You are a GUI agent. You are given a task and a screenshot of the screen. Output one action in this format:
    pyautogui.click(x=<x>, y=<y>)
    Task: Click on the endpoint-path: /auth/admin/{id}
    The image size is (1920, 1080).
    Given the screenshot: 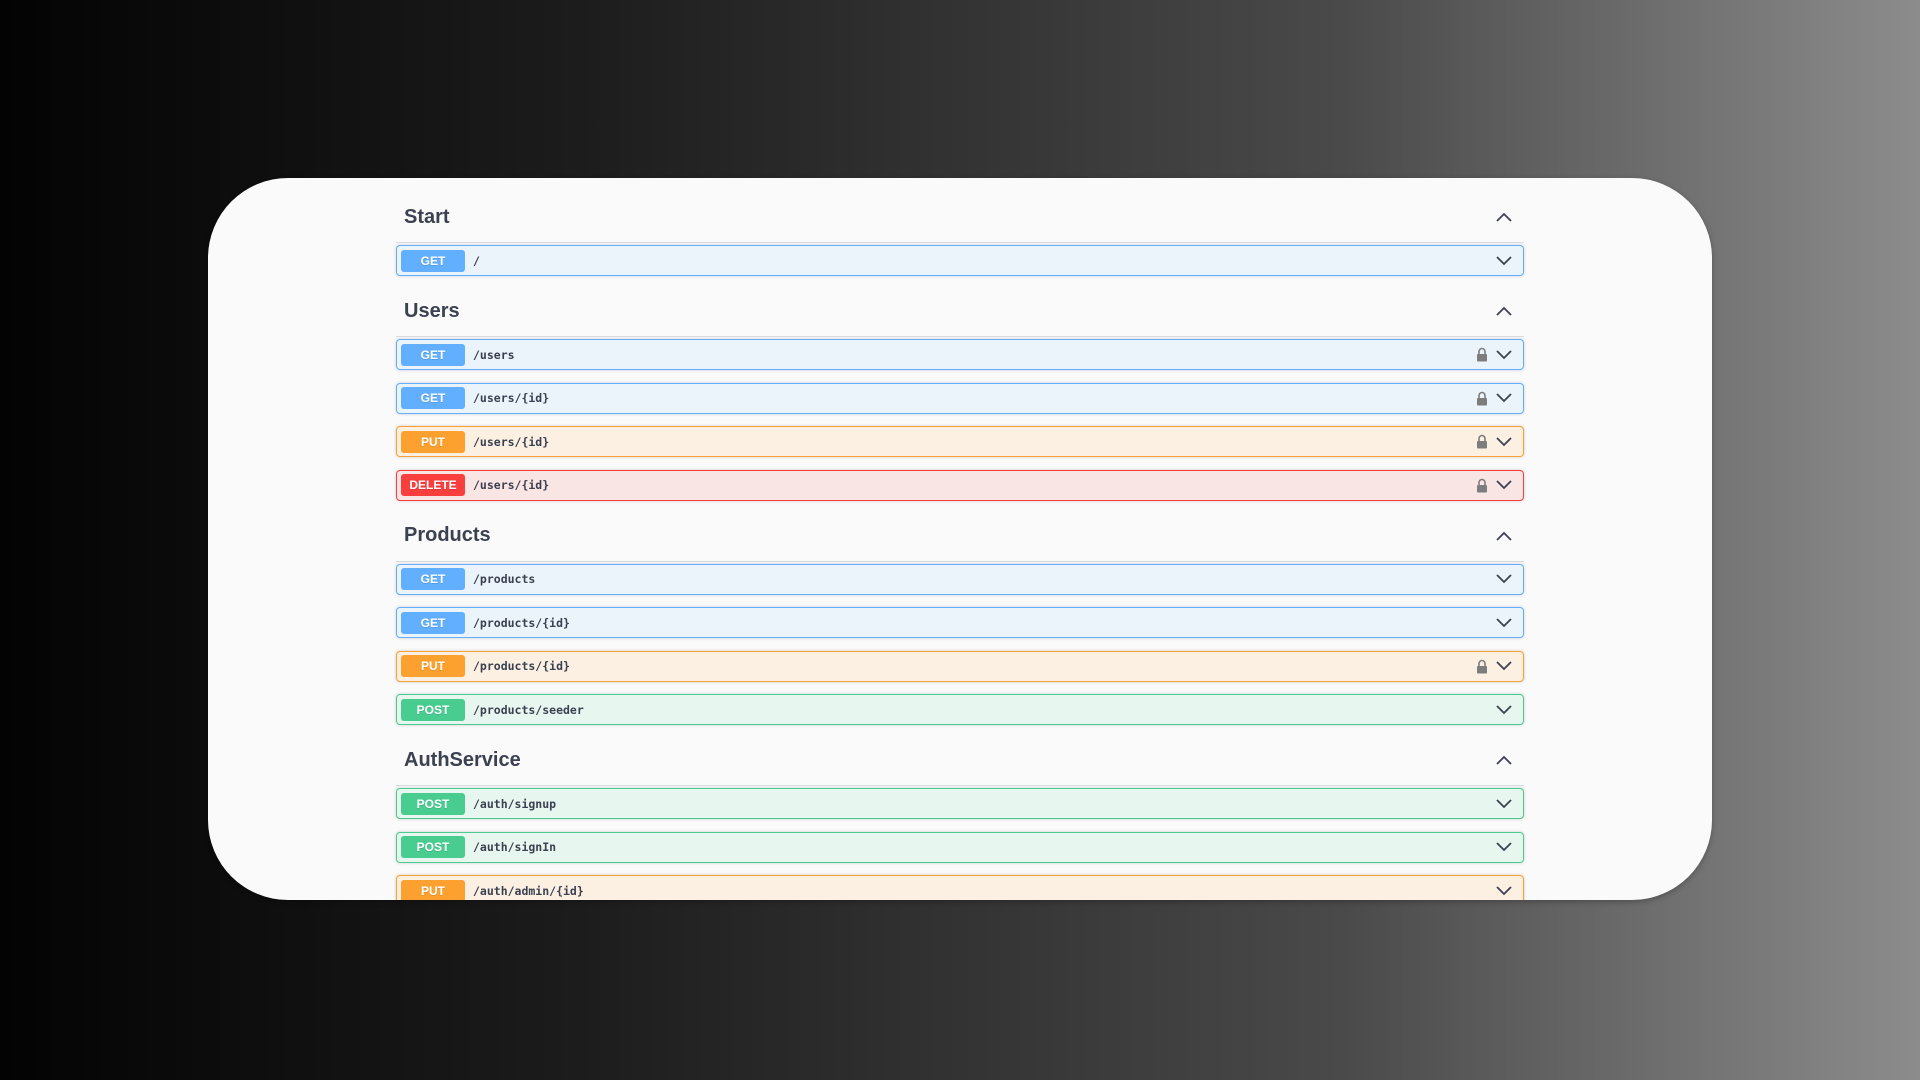 What is the action you would take?
    pyautogui.click(x=528, y=890)
    